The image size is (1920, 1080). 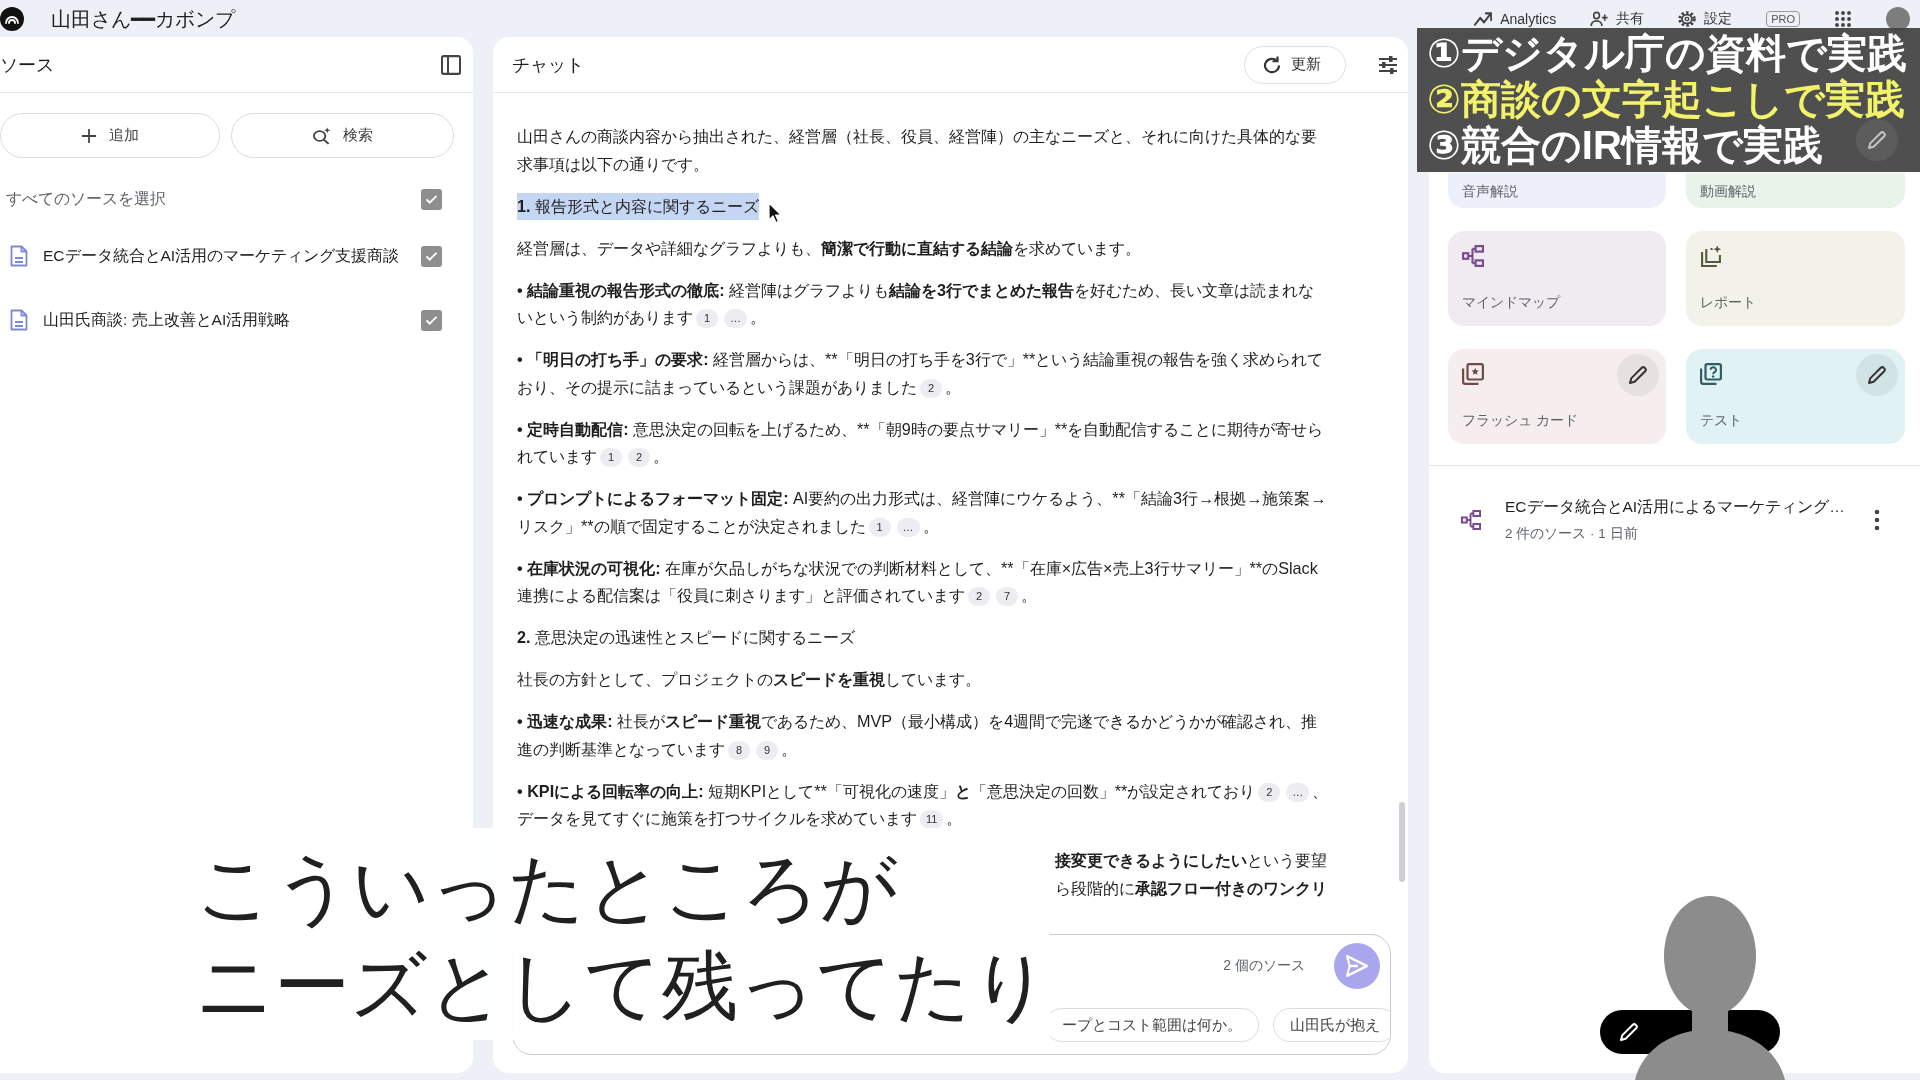 What do you see at coordinates (921, 374) in the screenshot?
I see `chat-paragraph: • 「明日の打ち手」の要求: 経営層からは、**「明日の打ち手を3行で」**という結論重視の報告を強く求められており、その提示に詰まっているという課題がありました 2 。` at bounding box center [921, 374].